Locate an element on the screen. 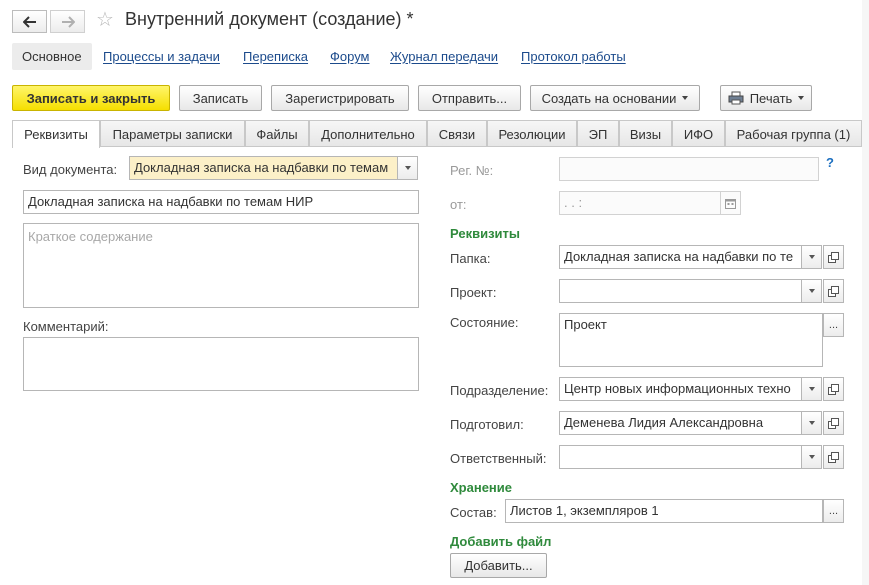 The image size is (869, 585). responsible-dropdown-button is located at coordinates (811, 457).